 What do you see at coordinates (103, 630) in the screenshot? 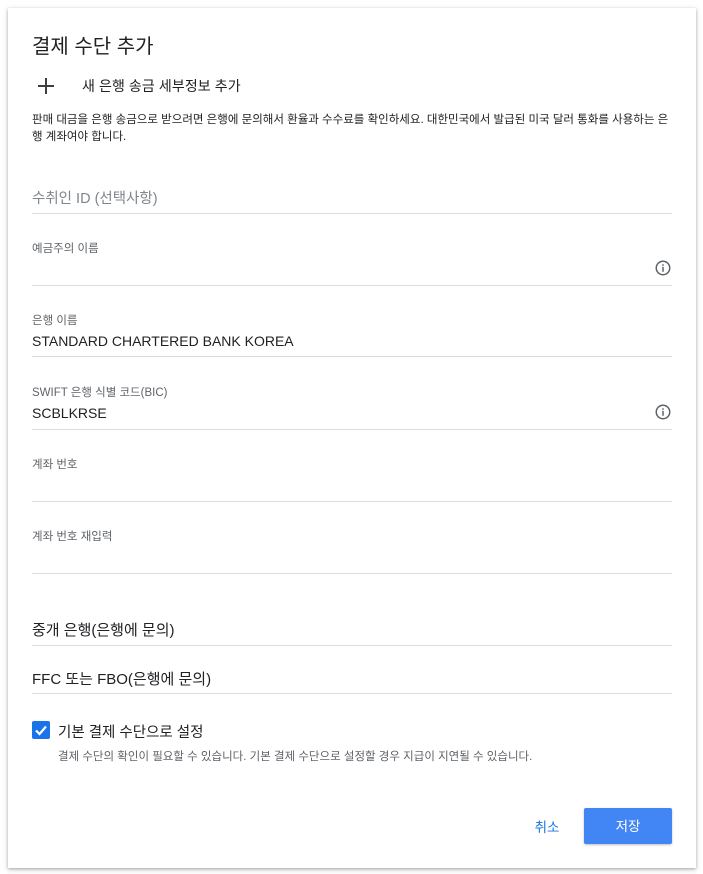
I see `intermediary-bank-value: 중개 은행(은행에 문의)` at bounding box center [103, 630].